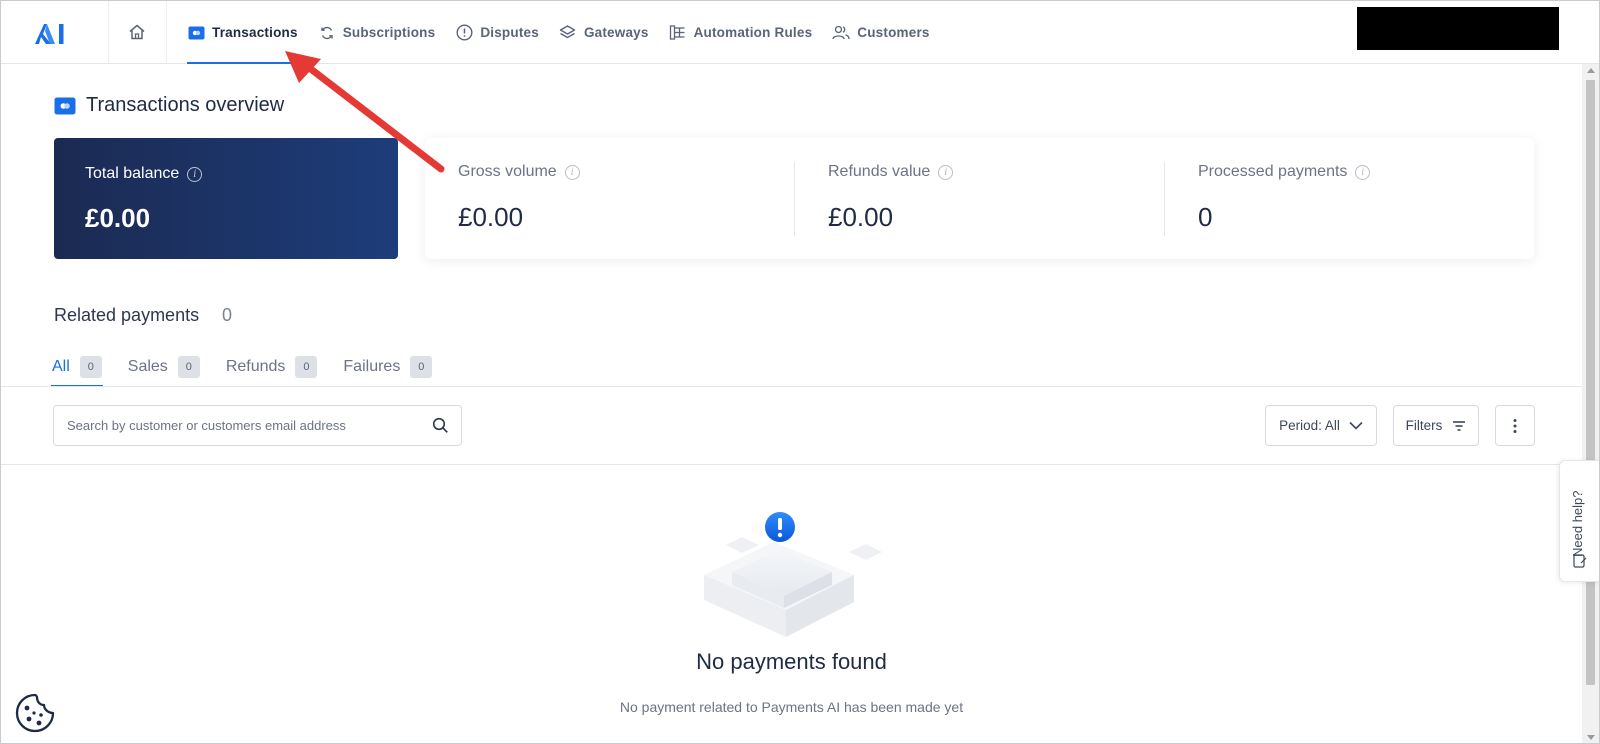 The width and height of the screenshot is (1600, 744). What do you see at coordinates (132, 173) in the screenshot?
I see `total-balance-label-text: Total balance` at bounding box center [132, 173].